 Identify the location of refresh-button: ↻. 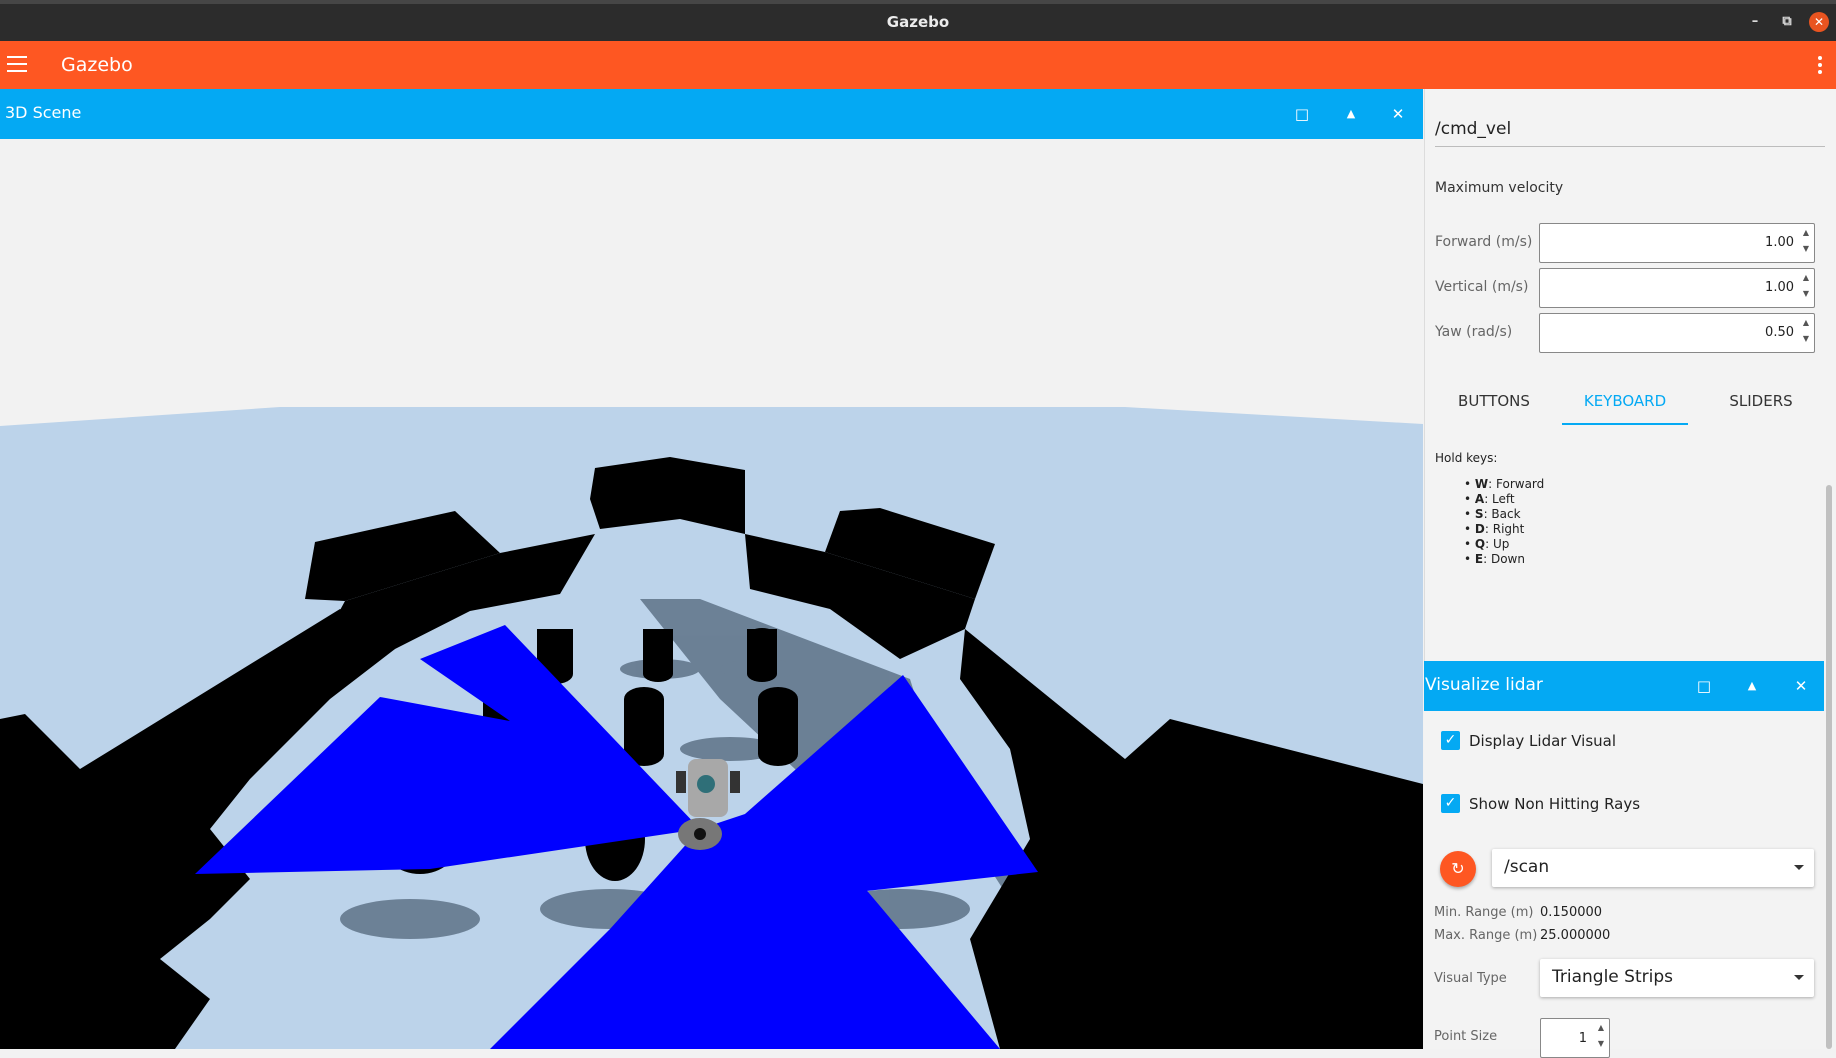
(1458, 869).